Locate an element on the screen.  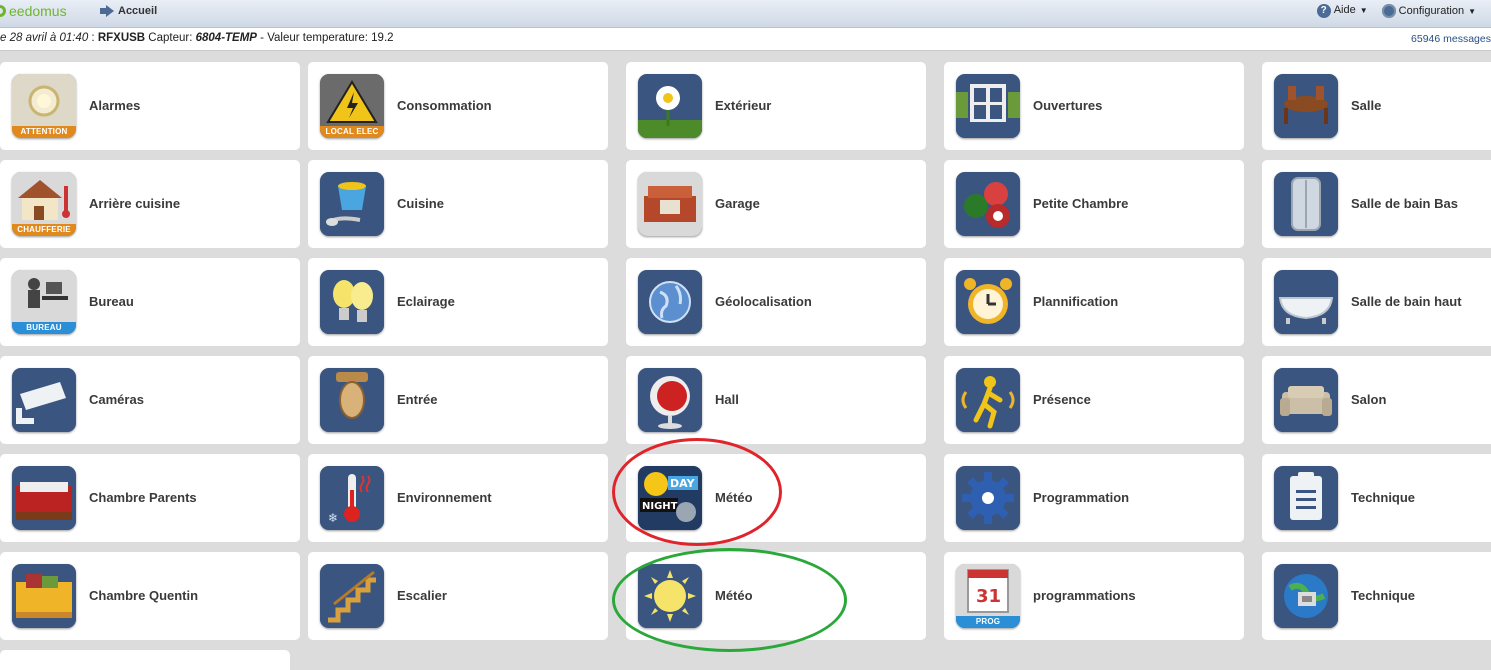
kitchen-icon is located at coordinates (352, 204).